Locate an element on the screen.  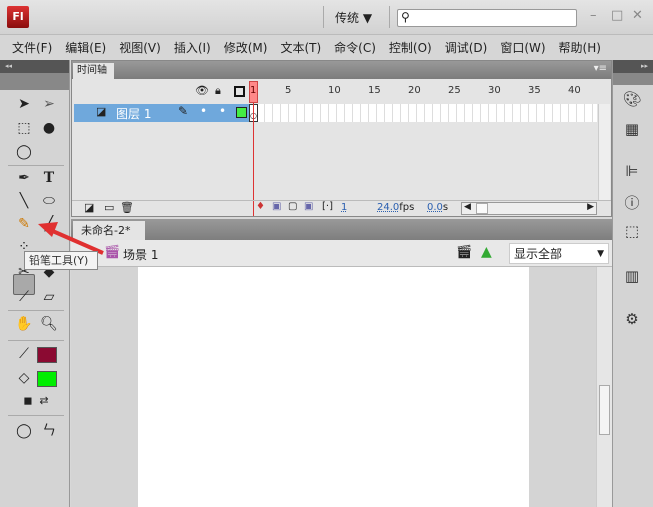
pencil-icon: ✎ is located at coordinates (183, 111).